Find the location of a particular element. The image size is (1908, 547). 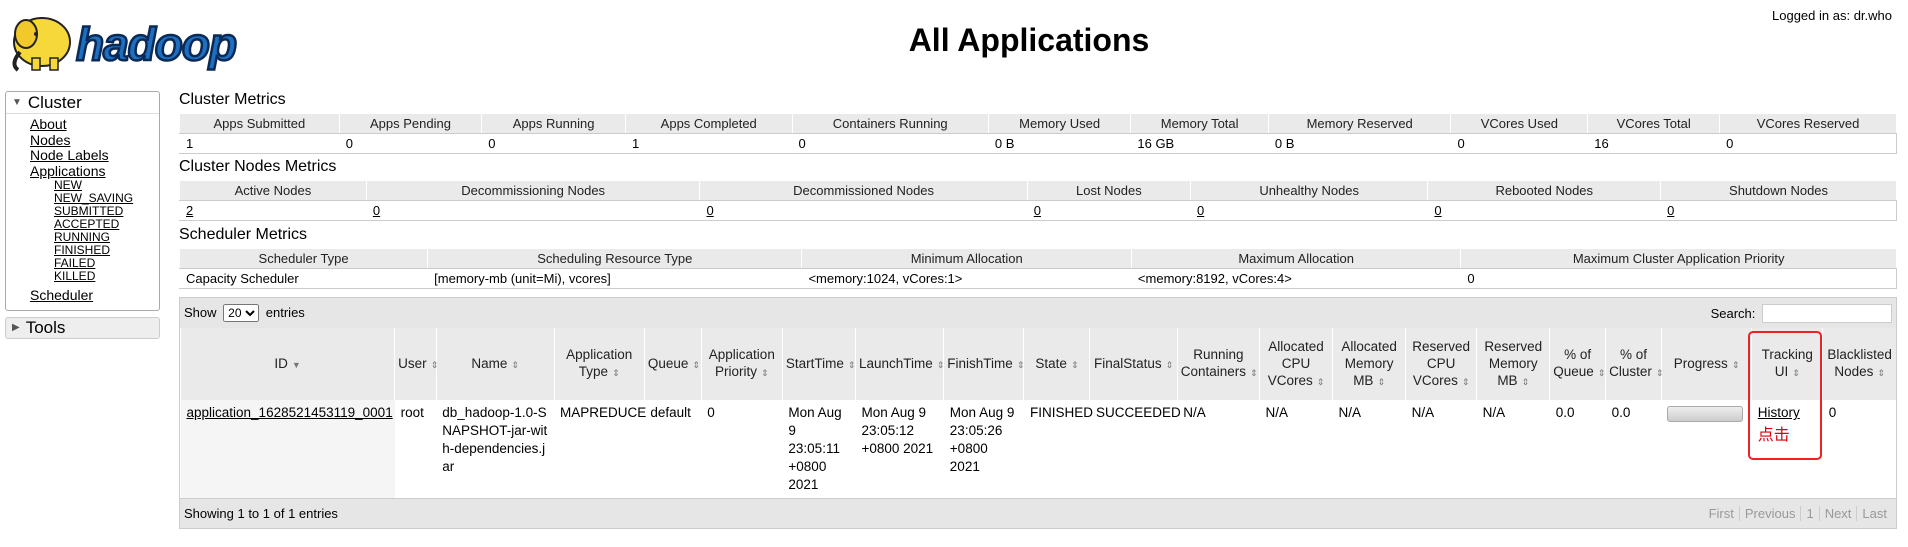

col-header-user: User ⇕ is located at coordinates (416, 364).